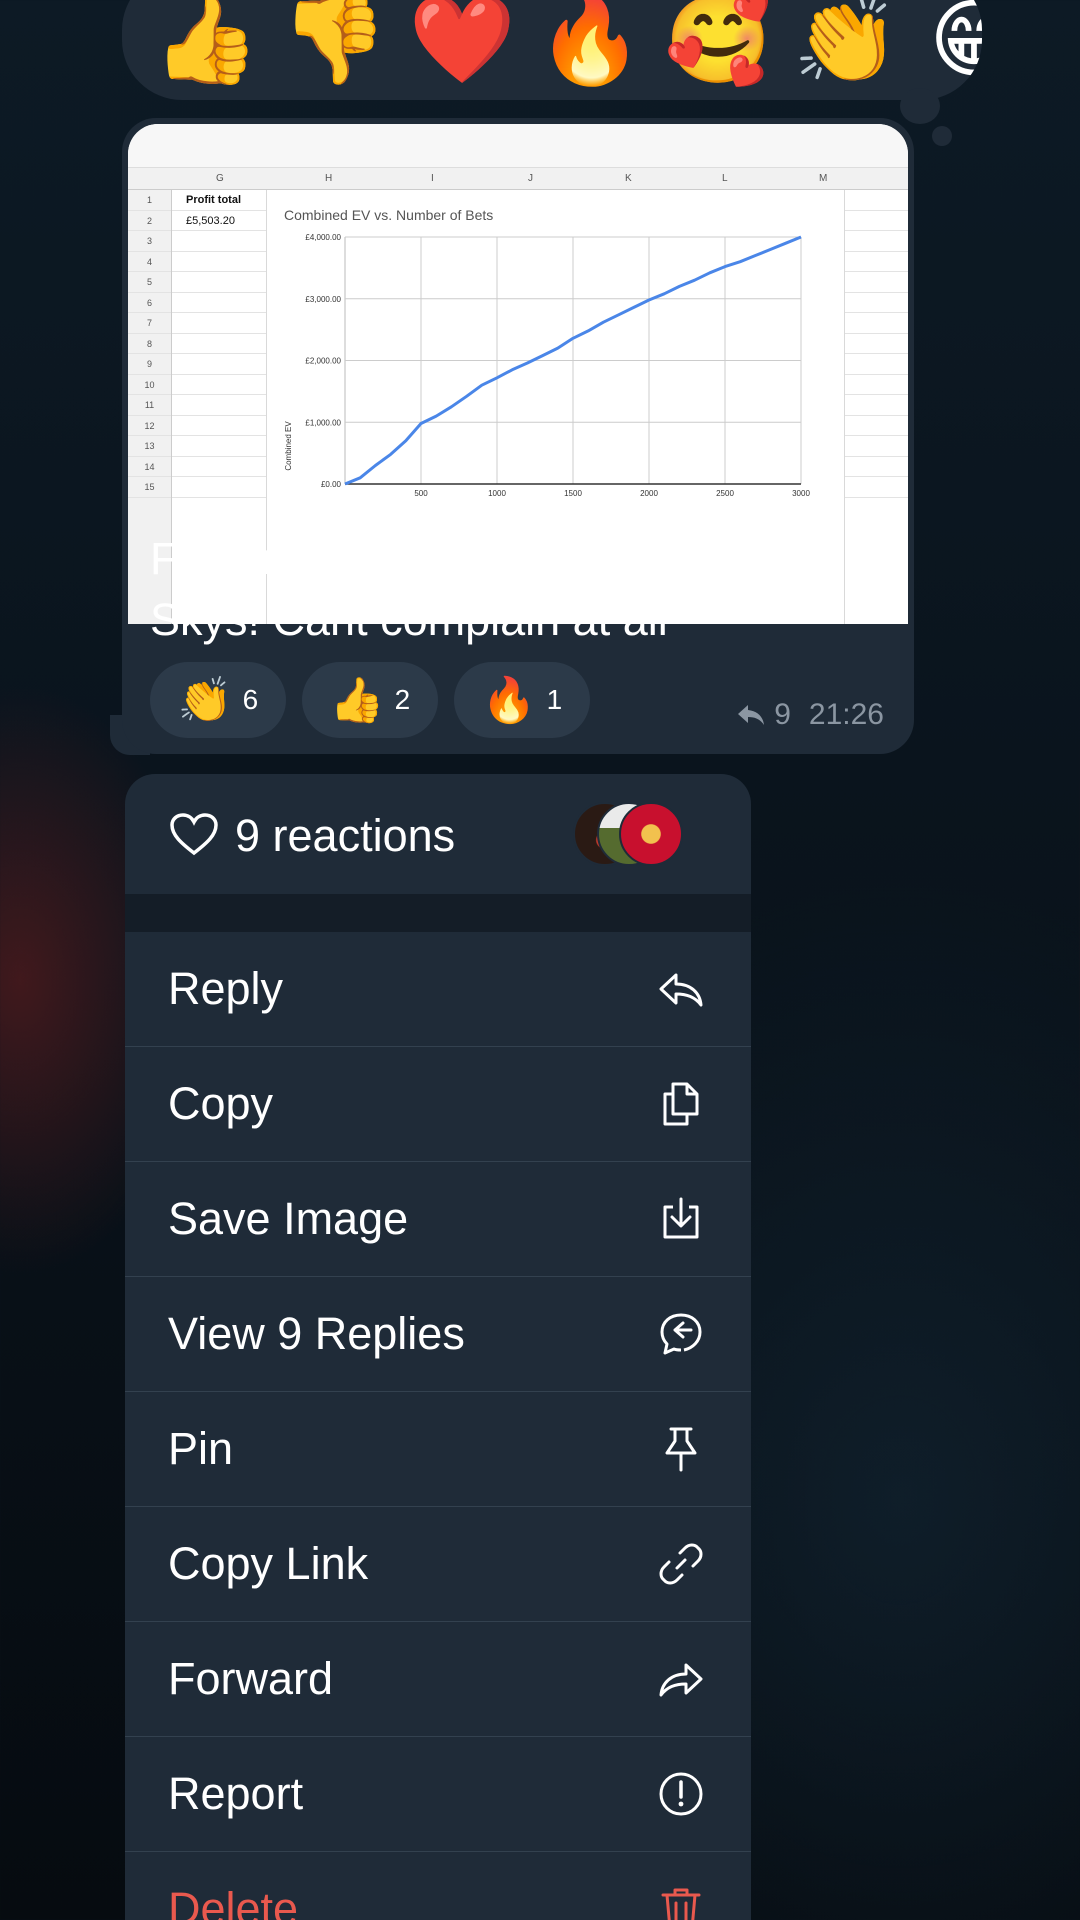 The height and width of the screenshot is (1920, 1080). I want to click on reaction-chip-fire: 🔥 1, so click(522, 700).